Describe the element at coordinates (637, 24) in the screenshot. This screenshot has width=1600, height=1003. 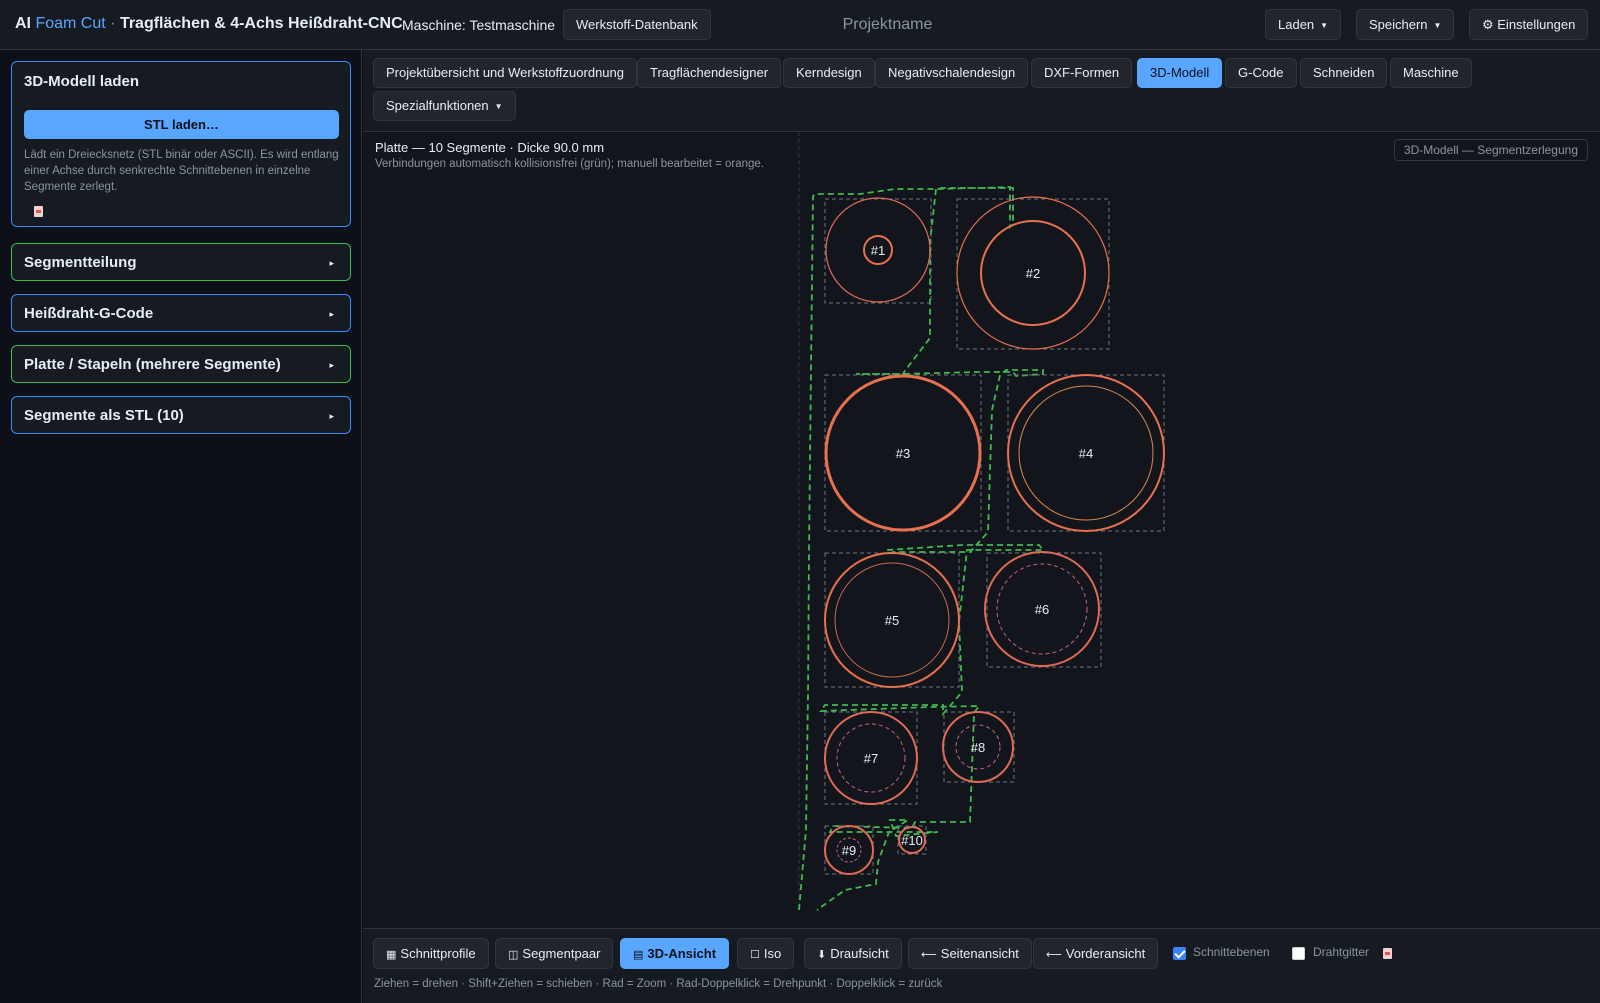
I see `material-database-button: Werkstoff-Datenbank` at that location.